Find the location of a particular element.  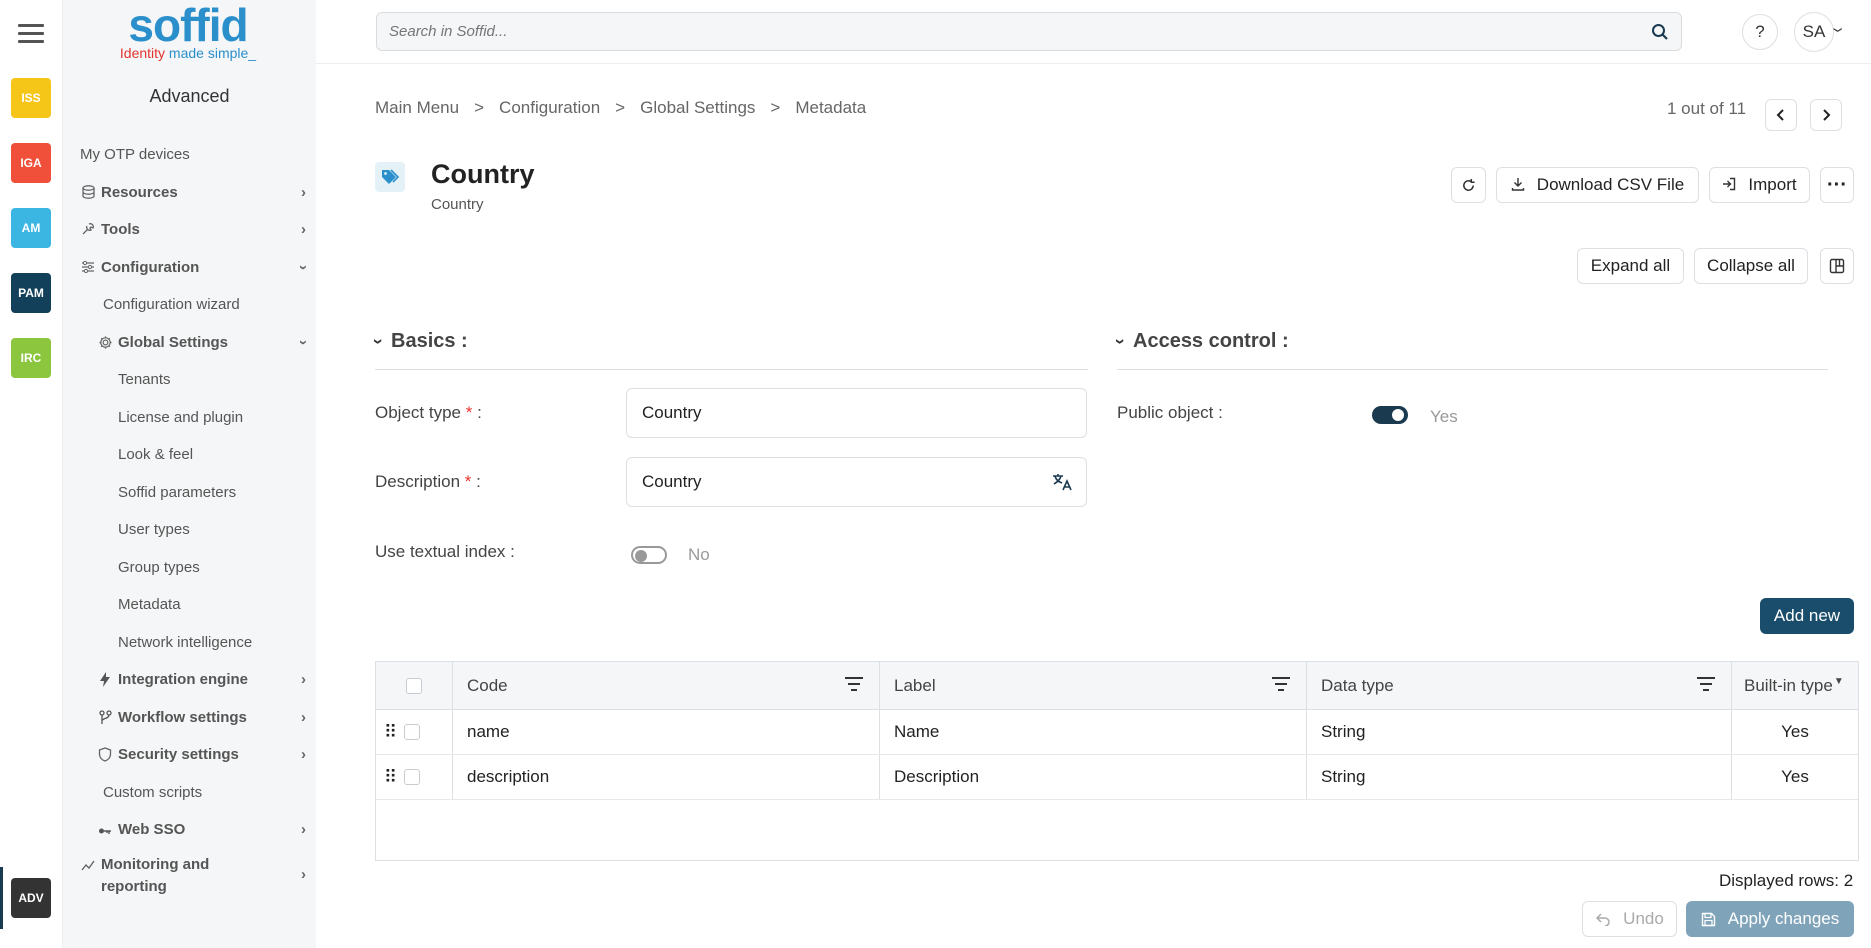

sidebar-item-resources: Resources › is located at coordinates (189, 192).